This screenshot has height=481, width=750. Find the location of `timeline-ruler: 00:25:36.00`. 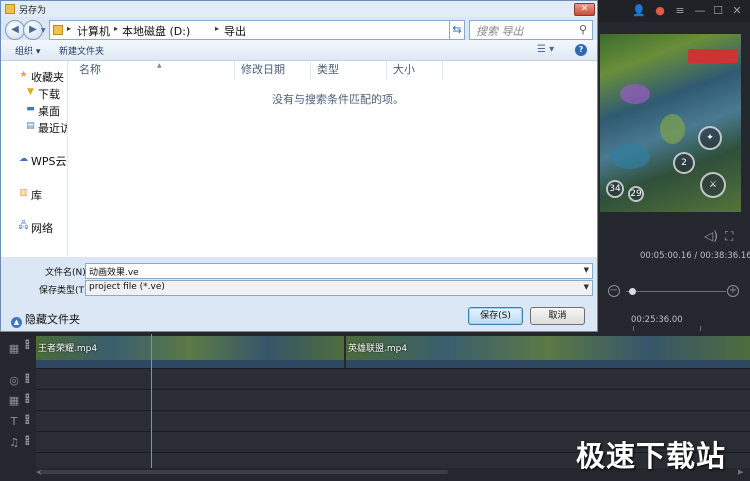

timeline-ruler: 00:25:36.00 is located at coordinates (675, 321).